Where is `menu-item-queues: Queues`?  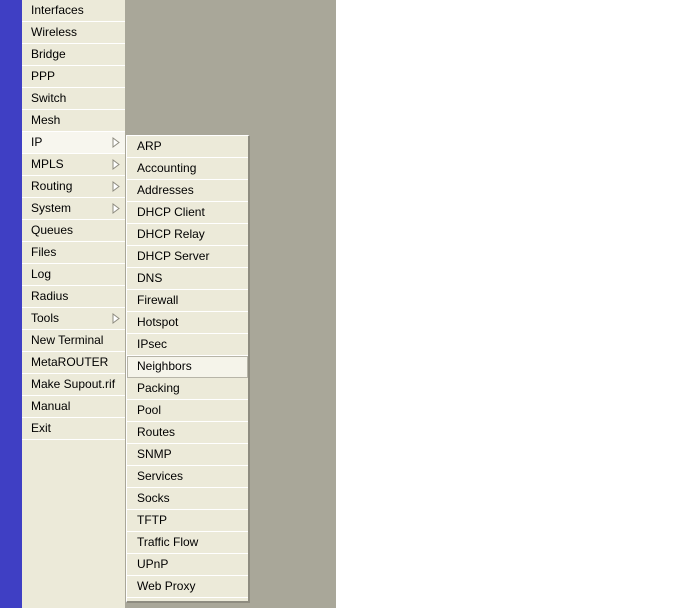 menu-item-queues: Queues is located at coordinates (73, 231).